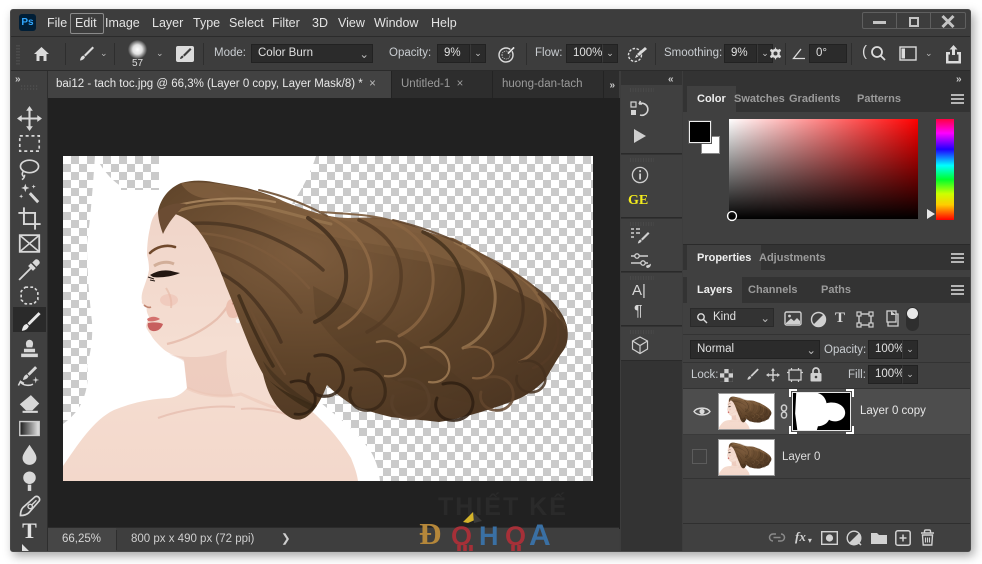 The width and height of the screenshot is (982, 564). I want to click on svg-text: Đ, so click(430, 533).